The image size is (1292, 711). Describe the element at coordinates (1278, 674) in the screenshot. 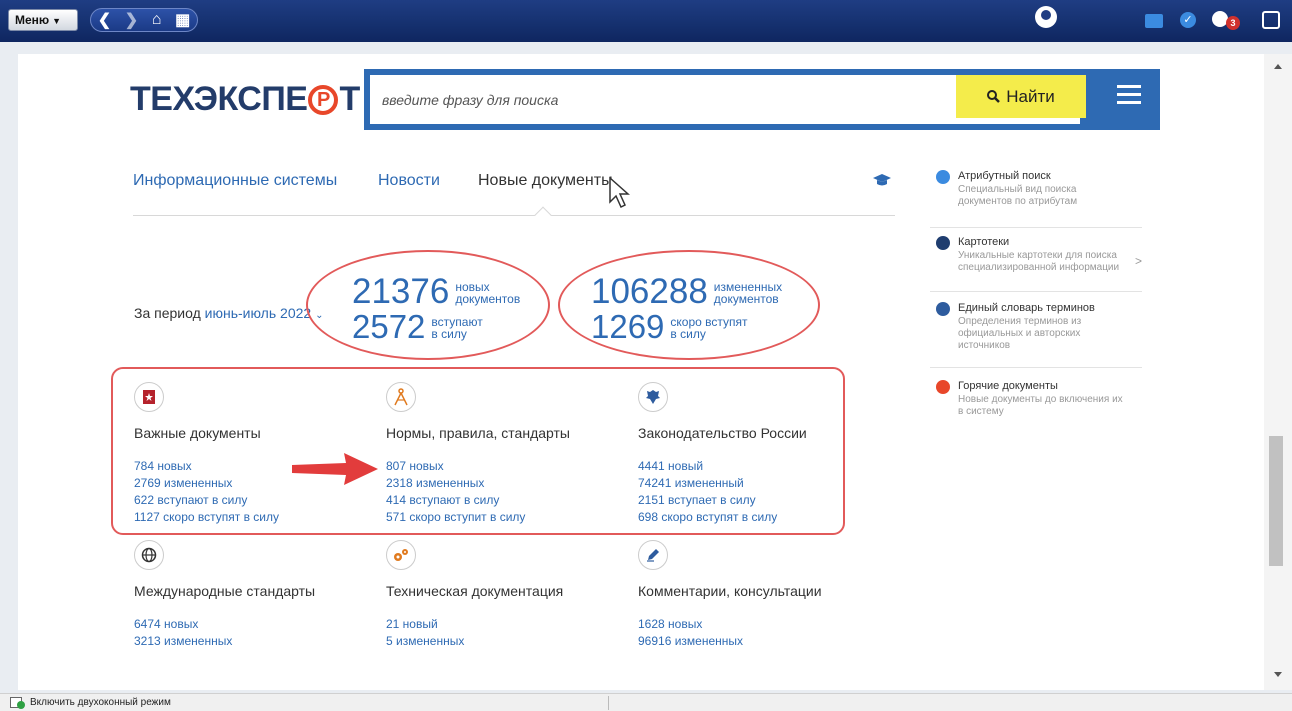

I see `scroll-down-icon` at that location.